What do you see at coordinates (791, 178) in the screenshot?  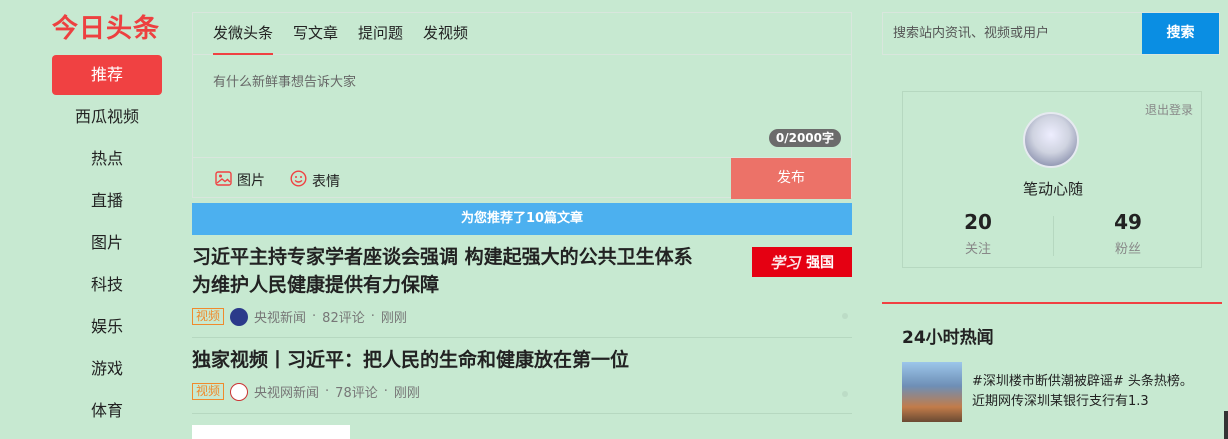 I see `publish-button: 发布` at bounding box center [791, 178].